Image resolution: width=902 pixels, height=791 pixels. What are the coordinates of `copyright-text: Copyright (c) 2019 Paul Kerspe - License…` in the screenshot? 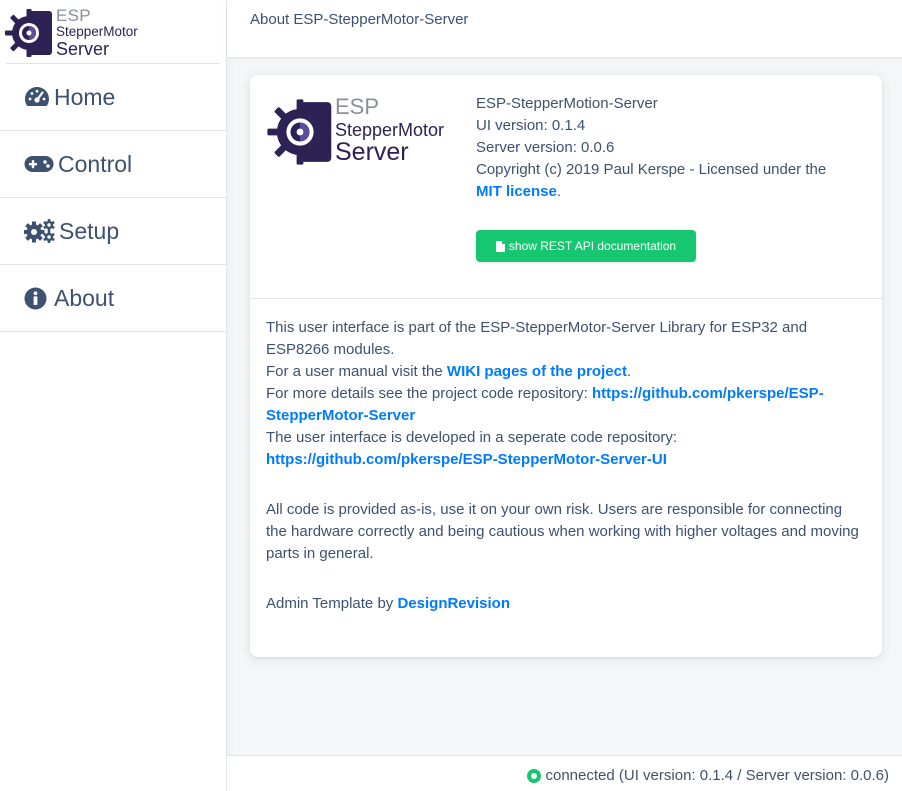 It's located at (651, 169).